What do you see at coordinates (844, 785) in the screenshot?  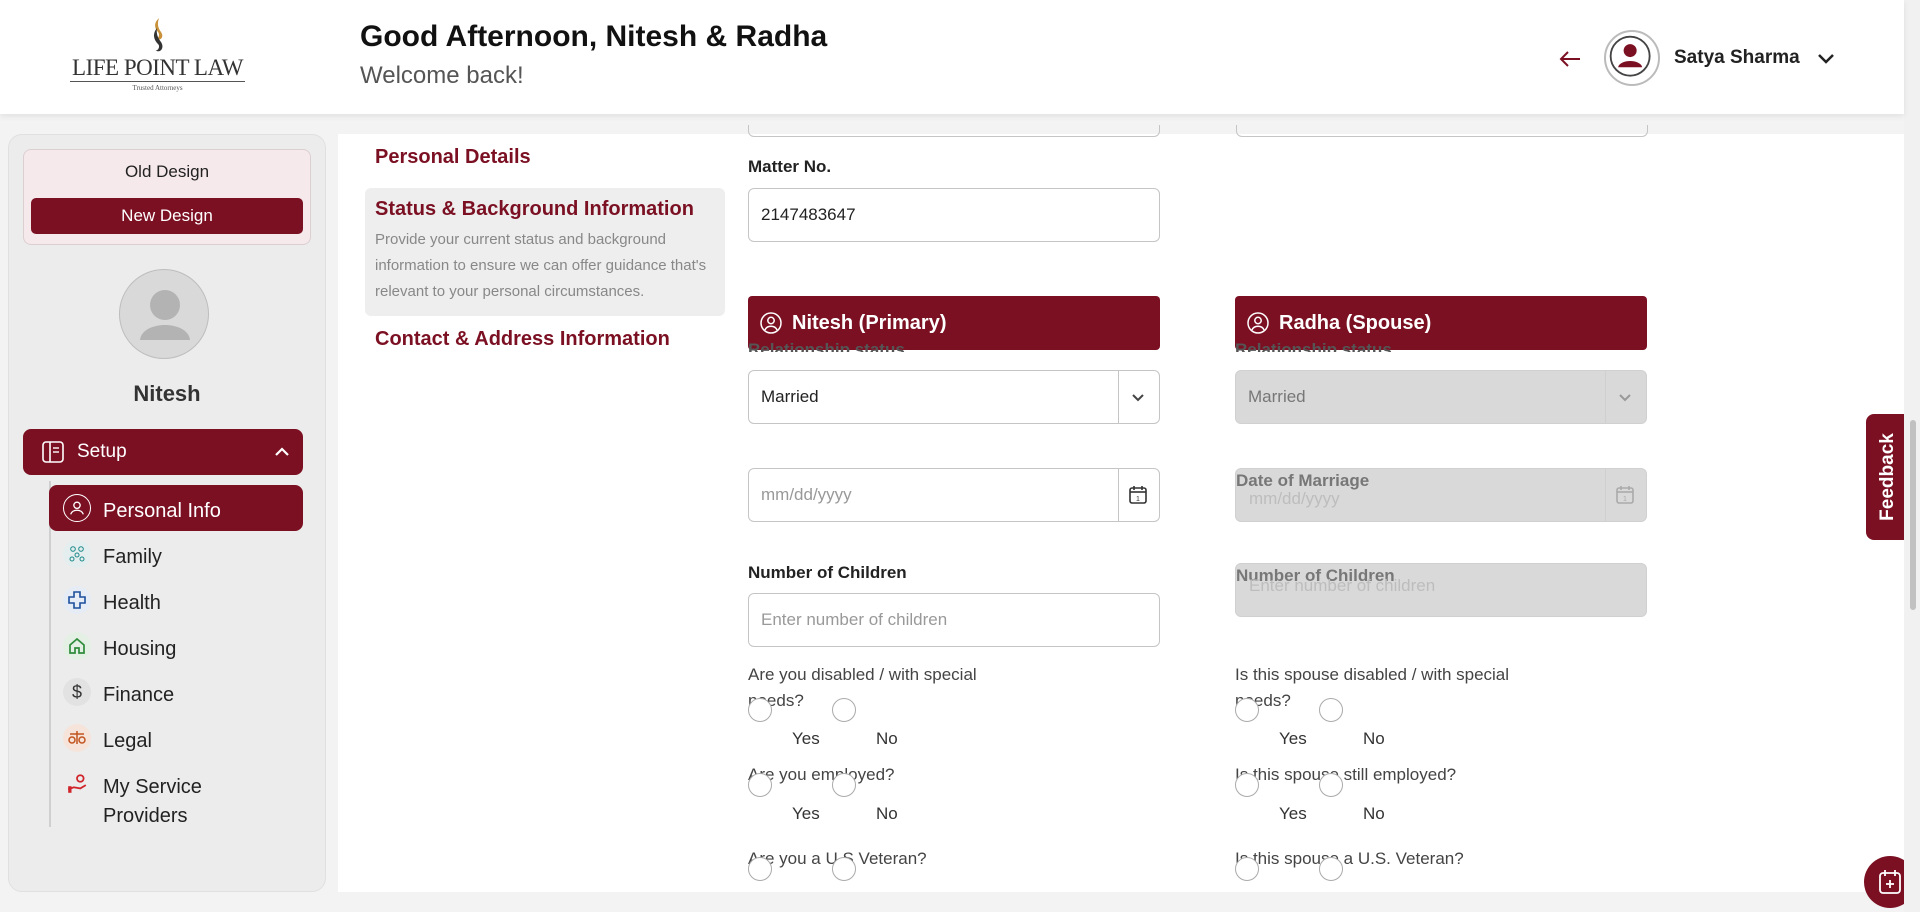 I see `employed-no-radio` at bounding box center [844, 785].